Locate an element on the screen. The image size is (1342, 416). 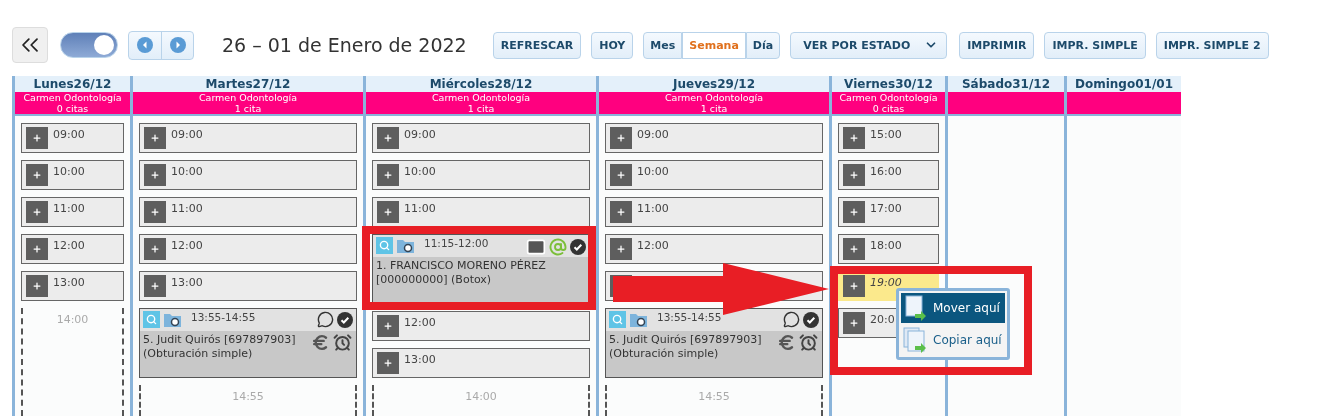
status-filter-select: VER POR ESTADO is located at coordinates (869, 45).